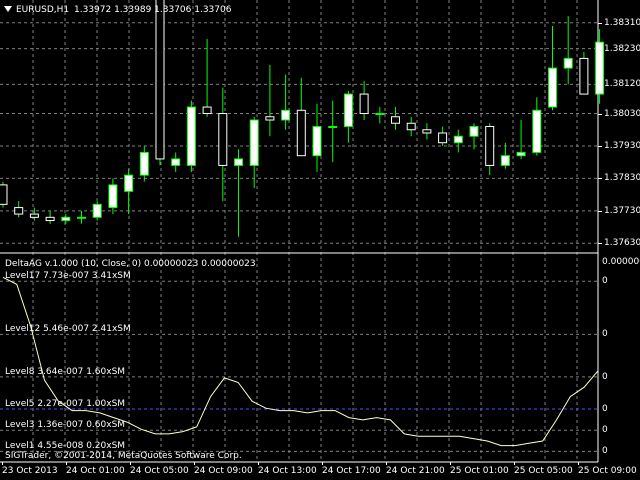  Describe the element at coordinates (622, 48) in the screenshot. I see `price-label: 1.38230` at that location.